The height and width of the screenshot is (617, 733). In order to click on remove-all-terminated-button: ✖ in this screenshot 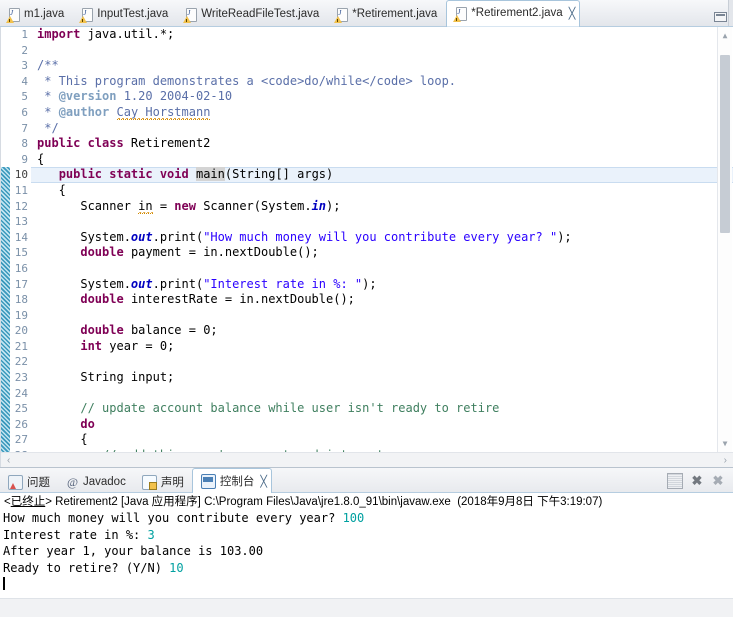, I will do `click(718, 481)`.